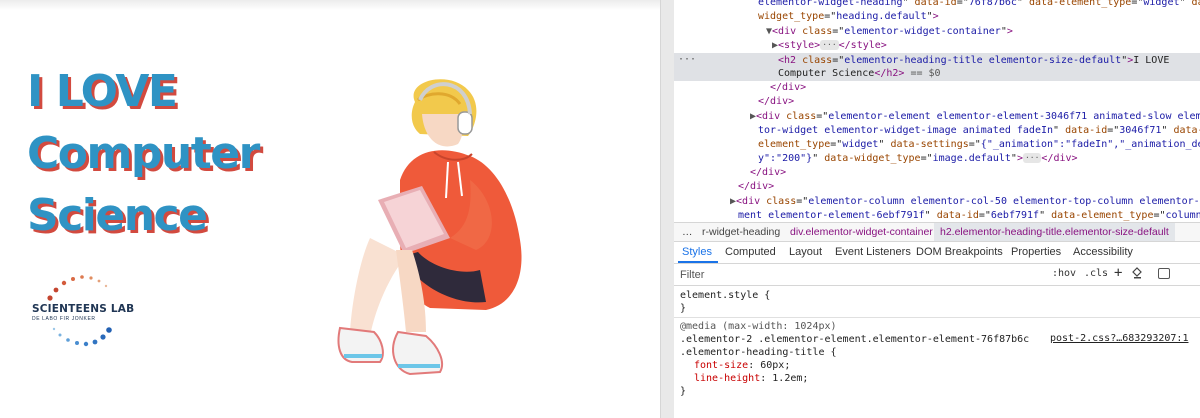  What do you see at coordinates (1118, 273) in the screenshot?
I see `new-style-rule-button: +` at bounding box center [1118, 273].